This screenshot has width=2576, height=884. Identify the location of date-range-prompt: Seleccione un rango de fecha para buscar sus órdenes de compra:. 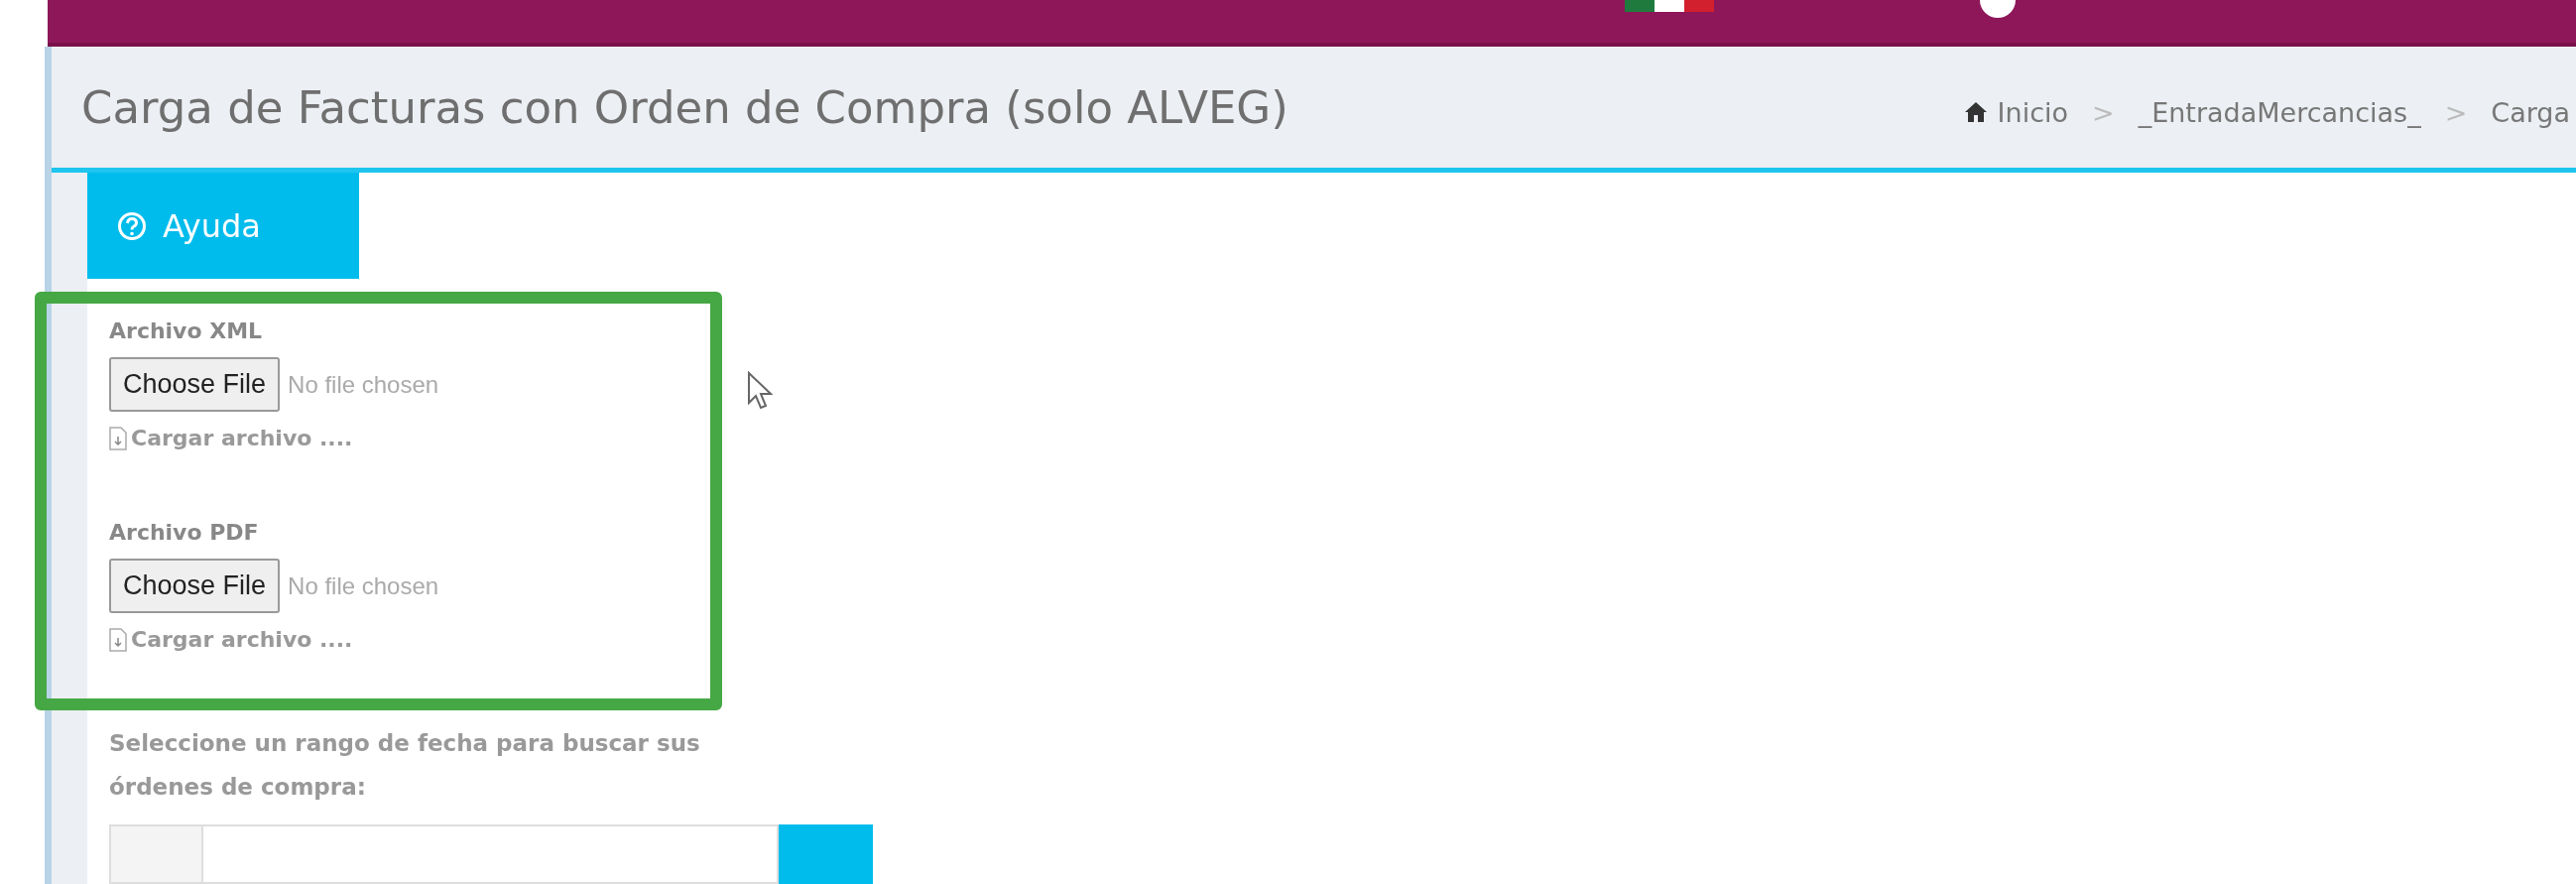
(405, 765).